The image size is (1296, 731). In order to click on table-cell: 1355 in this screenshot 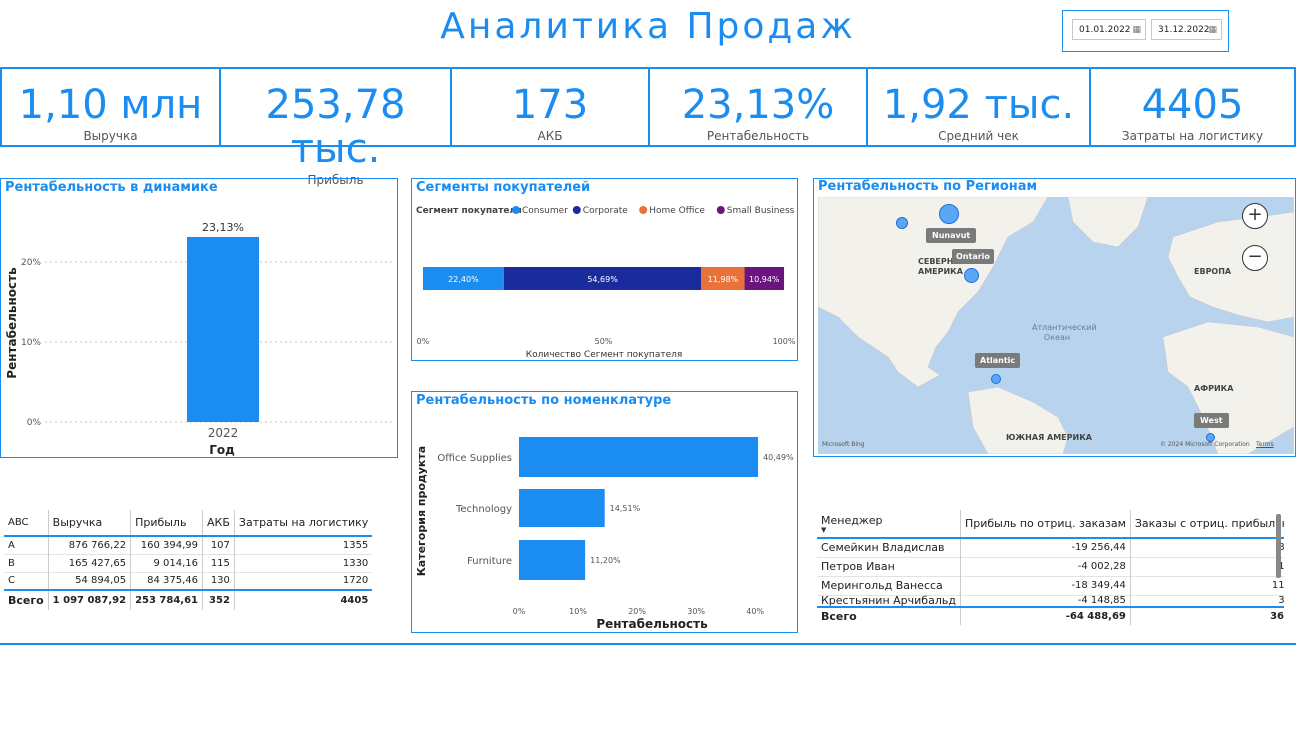, I will do `click(303, 545)`.